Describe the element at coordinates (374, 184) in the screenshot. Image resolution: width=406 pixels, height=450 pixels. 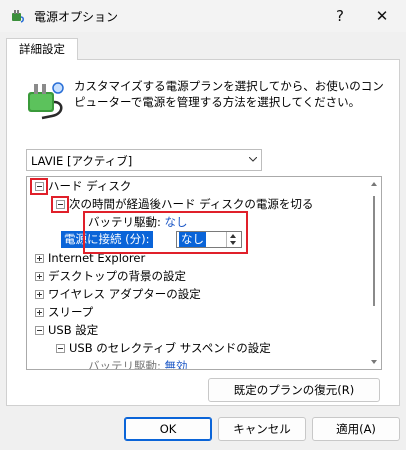
I see `scroll-up-icon` at that location.